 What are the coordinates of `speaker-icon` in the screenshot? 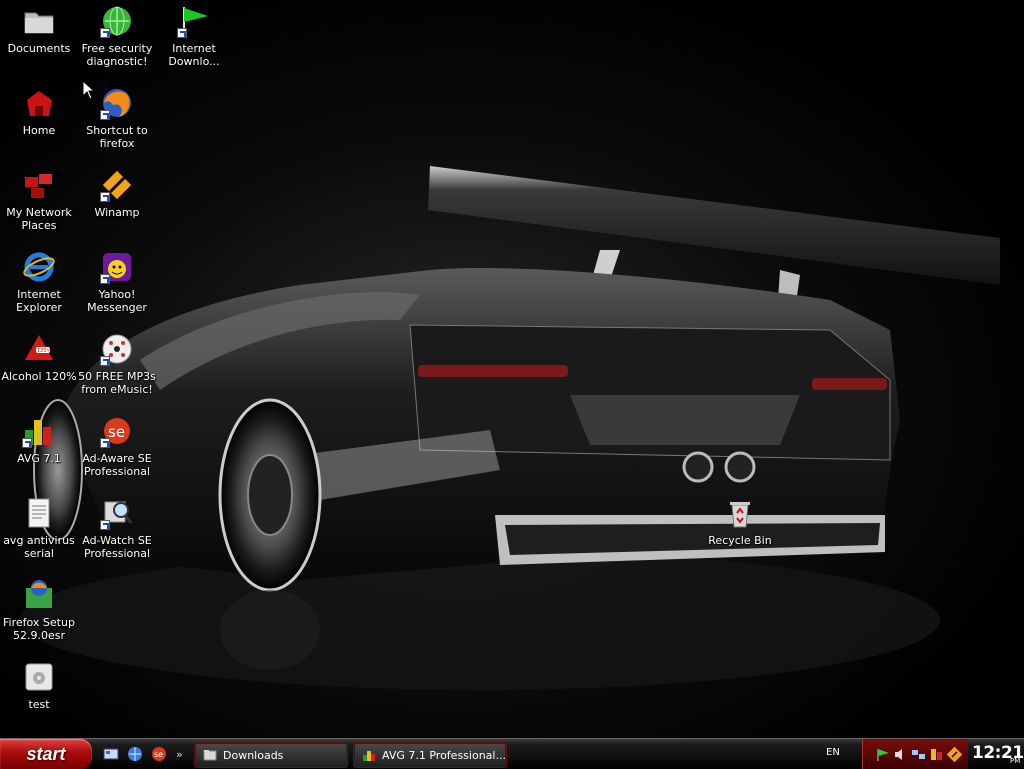 It's located at (900, 754).